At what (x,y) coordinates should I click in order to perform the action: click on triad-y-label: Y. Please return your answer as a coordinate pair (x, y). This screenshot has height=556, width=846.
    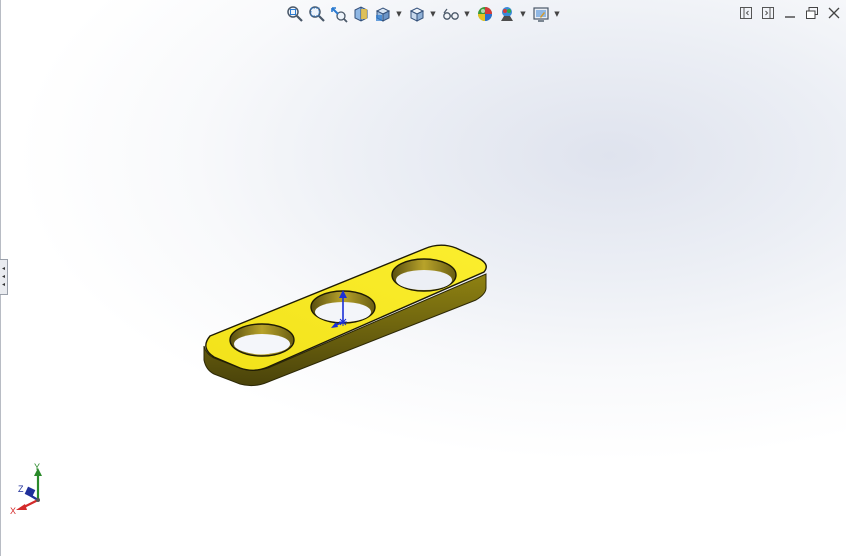
    Looking at the image, I should click on (37, 467).